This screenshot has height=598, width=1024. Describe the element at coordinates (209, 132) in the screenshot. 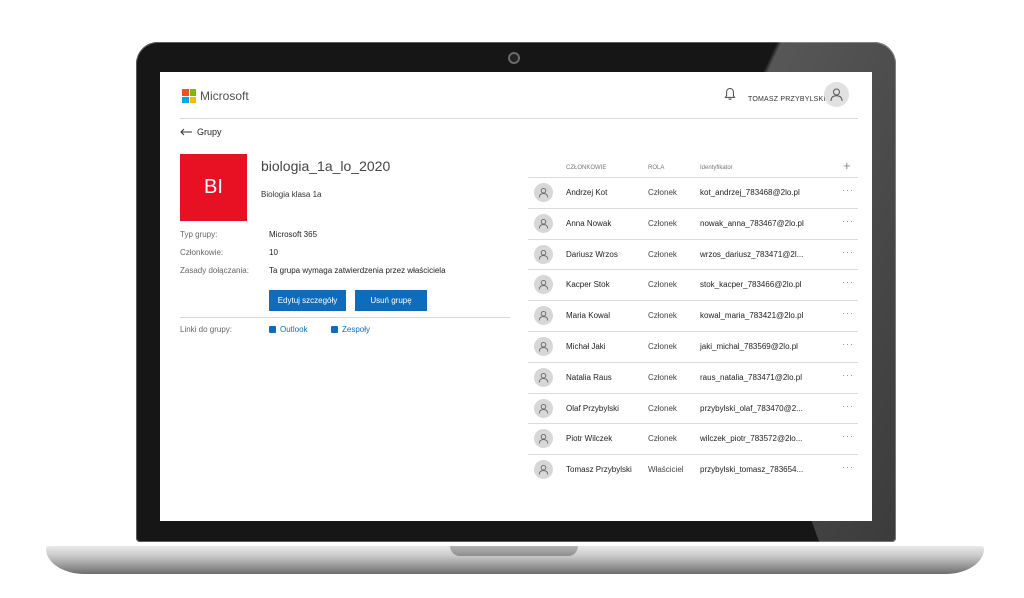

I see `back-link-label: Grupy` at that location.